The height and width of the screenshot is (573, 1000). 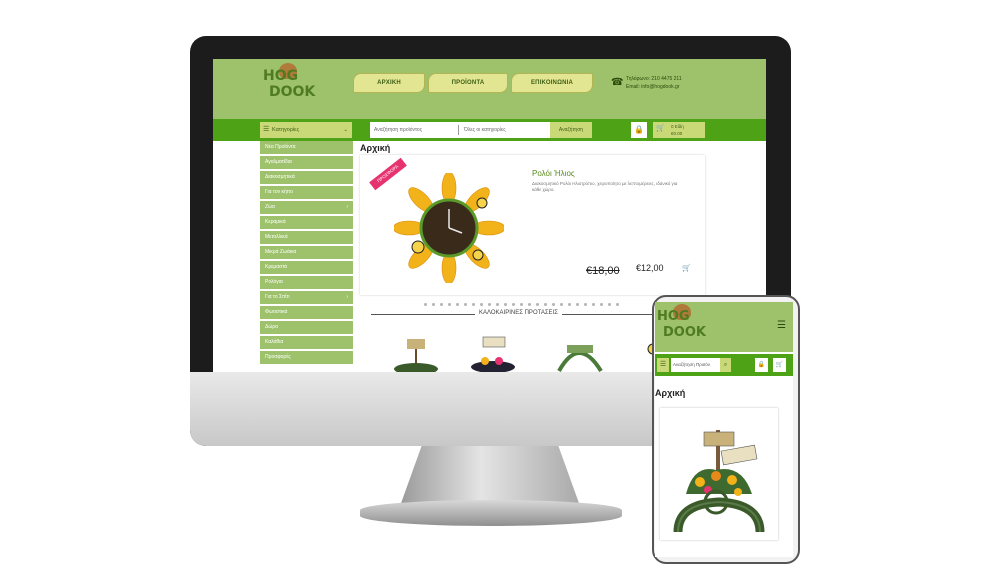 I want to click on product-title: Ρολόι Ήλιος, so click(x=553, y=173).